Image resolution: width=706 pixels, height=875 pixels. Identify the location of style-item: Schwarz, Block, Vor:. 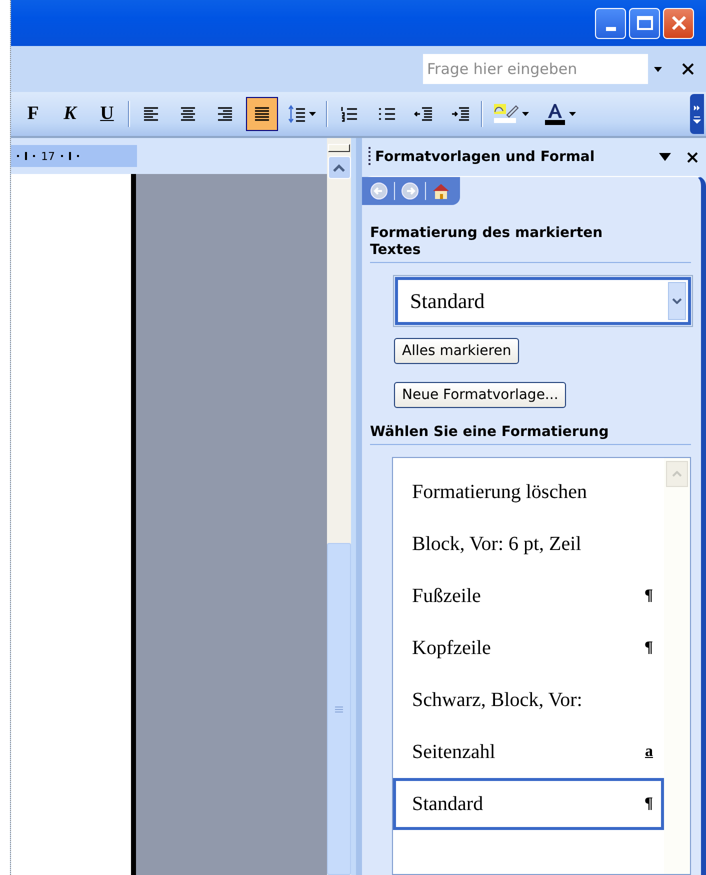
(528, 700).